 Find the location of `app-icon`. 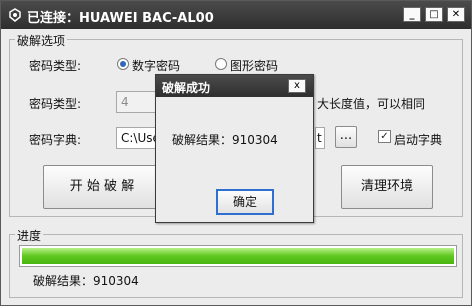

app-icon is located at coordinates (15, 15).